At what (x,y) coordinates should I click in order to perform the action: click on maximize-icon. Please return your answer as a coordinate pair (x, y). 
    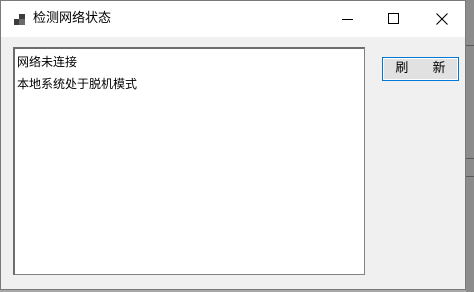
    Looking at the image, I should click on (393, 18).